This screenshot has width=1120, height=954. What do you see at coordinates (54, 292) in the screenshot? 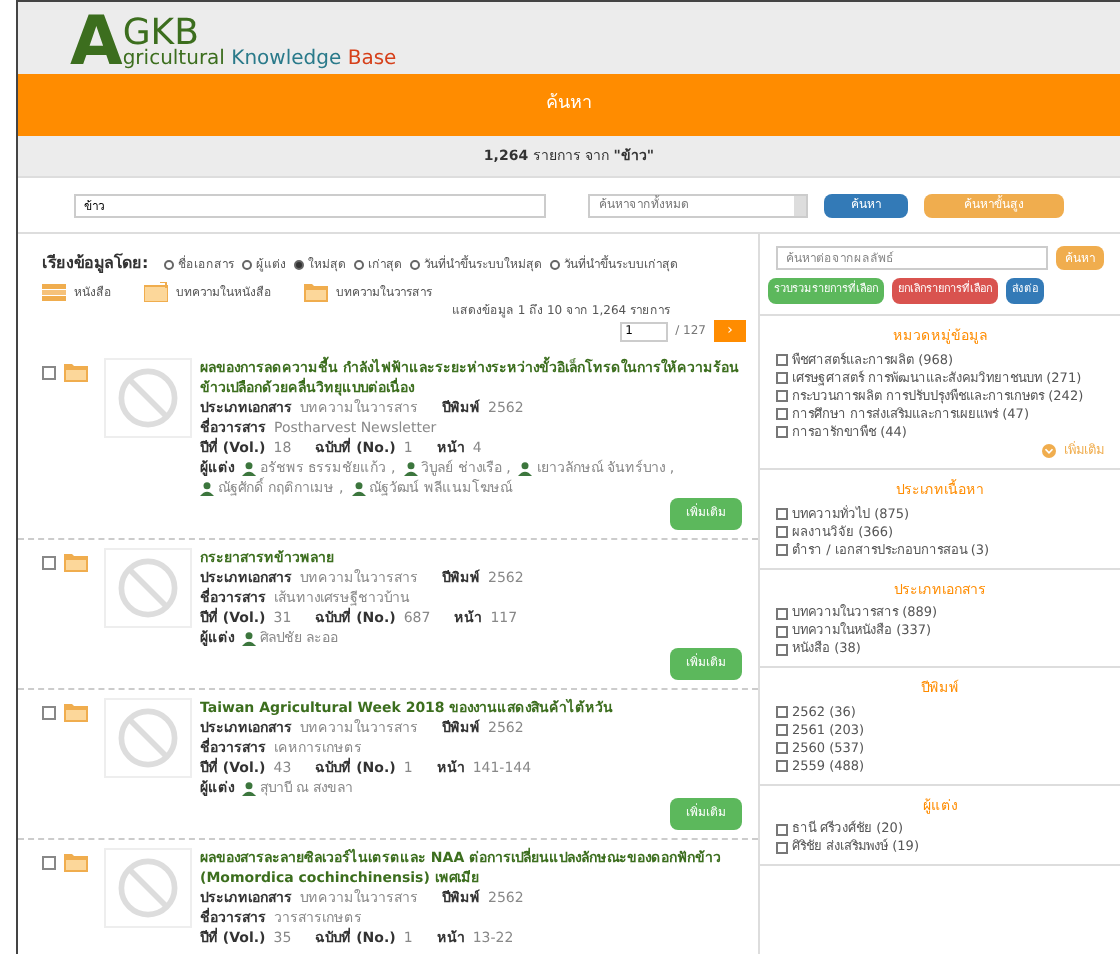
I see `book-stack-icon` at bounding box center [54, 292].